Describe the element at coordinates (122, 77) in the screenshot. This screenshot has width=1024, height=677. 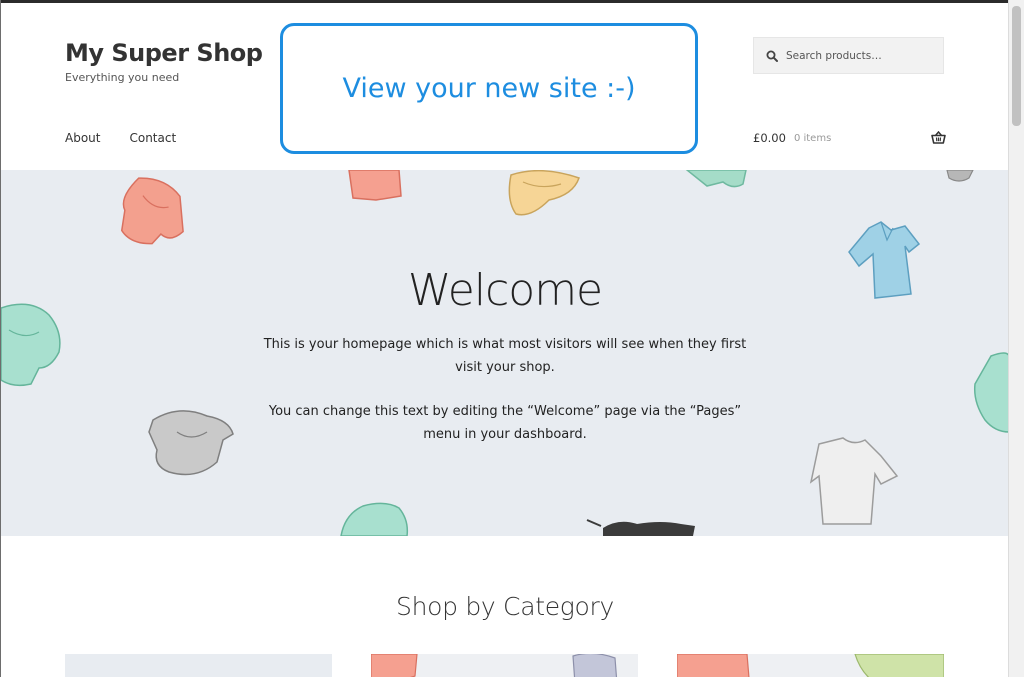
I see `site-tagline: Everything you need` at that location.